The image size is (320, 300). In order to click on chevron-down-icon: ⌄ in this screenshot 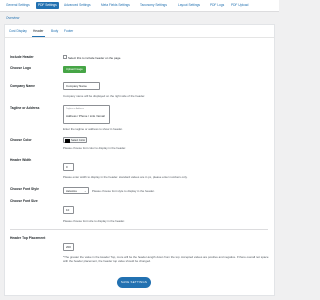, I will do `click(85, 191)`.